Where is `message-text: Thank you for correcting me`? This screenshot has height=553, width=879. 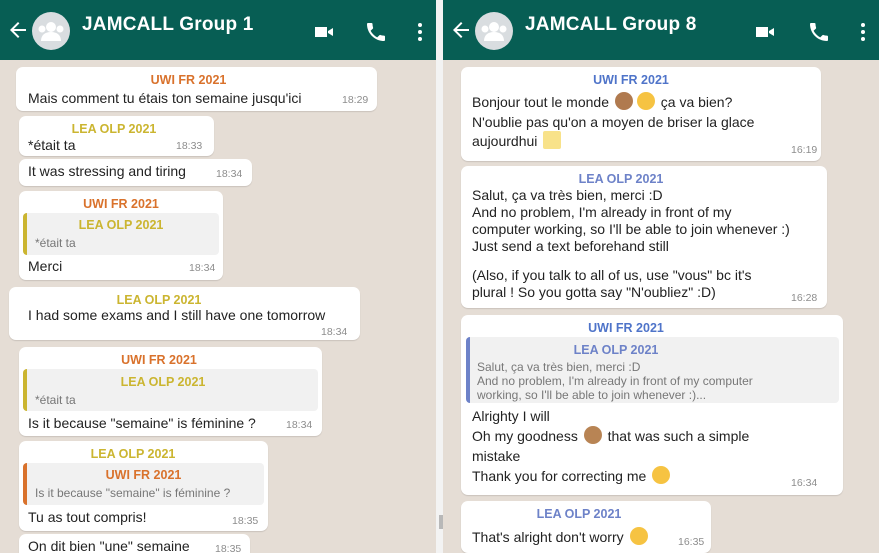 message-text: Thank you for correcting me is located at coordinates (559, 476).